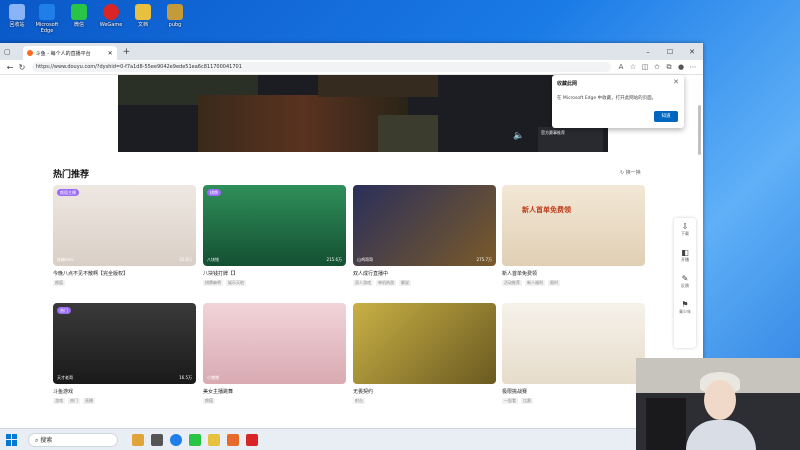  Describe the element at coordinates (363, 113) in the screenshot. I see `featured-stream-banner: 🔈 官方赛事推荐` at that location.